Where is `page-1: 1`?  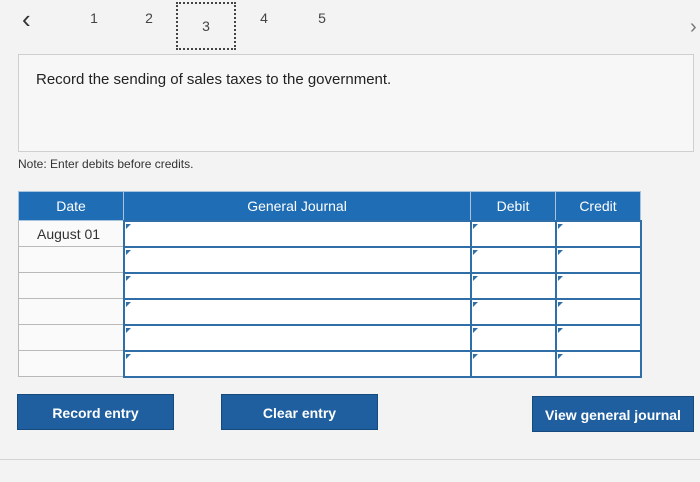
page-1: 1 is located at coordinates (94, 18).